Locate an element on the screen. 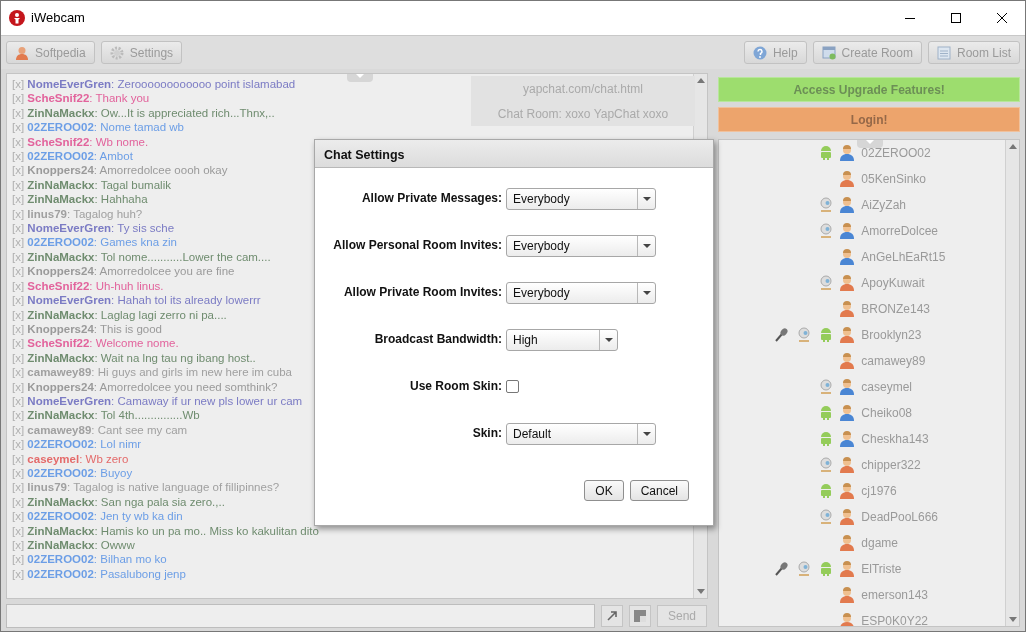 Image resolution: width=1026 pixels, height=632 pixels. user-name: cj1976 is located at coordinates (879, 491).